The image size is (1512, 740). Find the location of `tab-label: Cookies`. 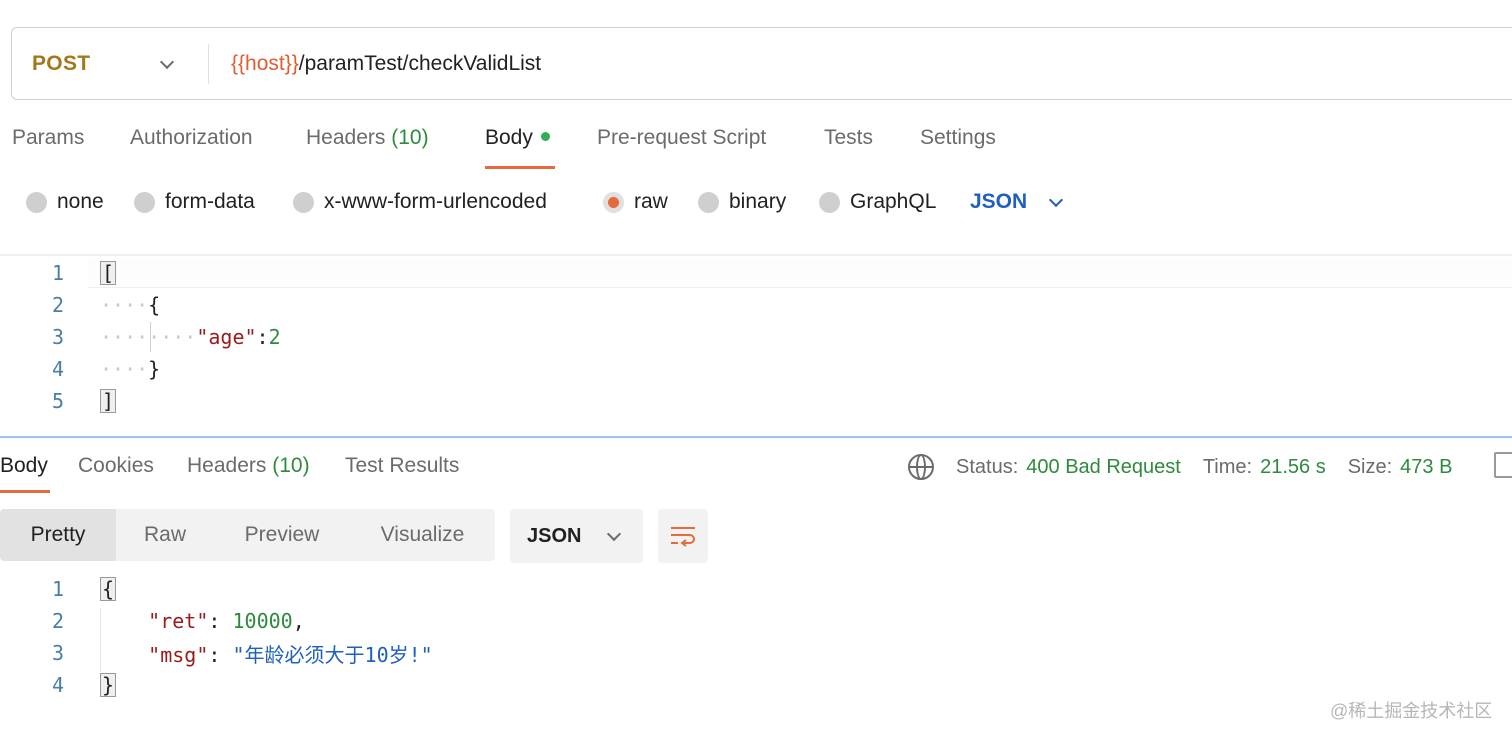

tab-label: Cookies is located at coordinates (116, 465).